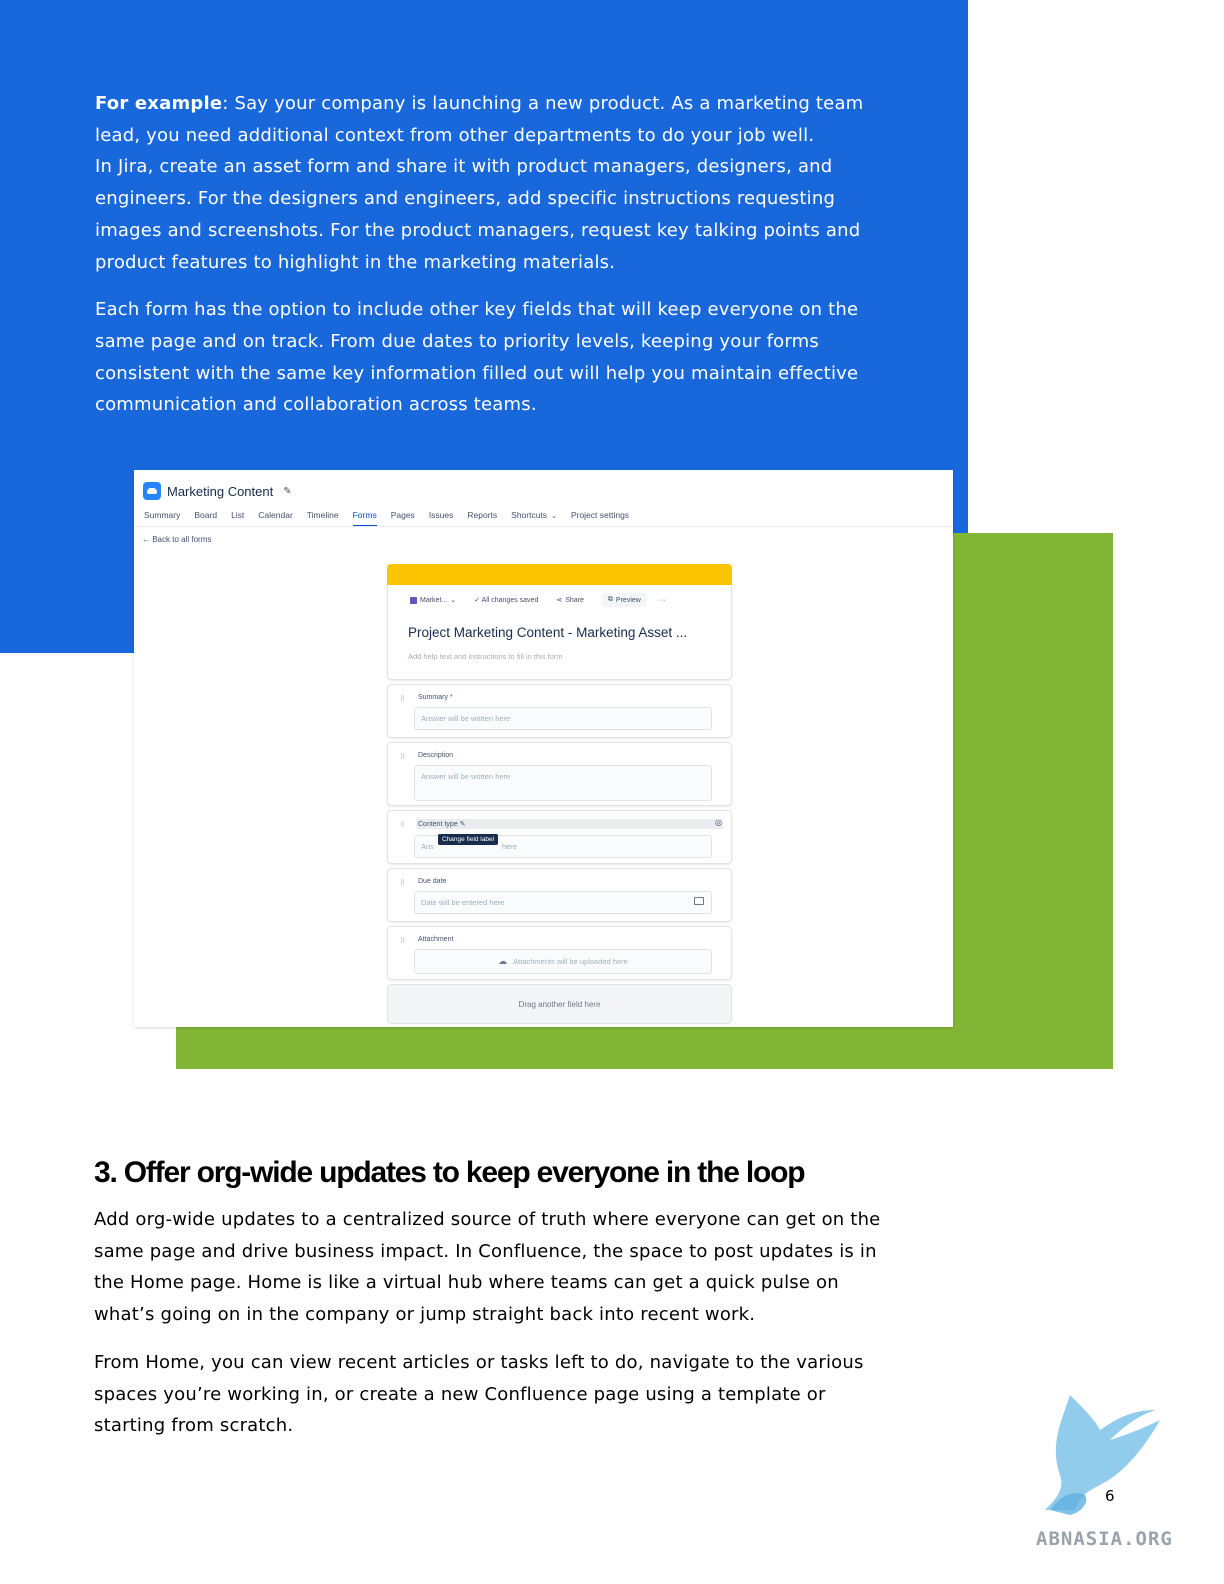  I want to click on project-chip: Market... ⌄, so click(433, 600).